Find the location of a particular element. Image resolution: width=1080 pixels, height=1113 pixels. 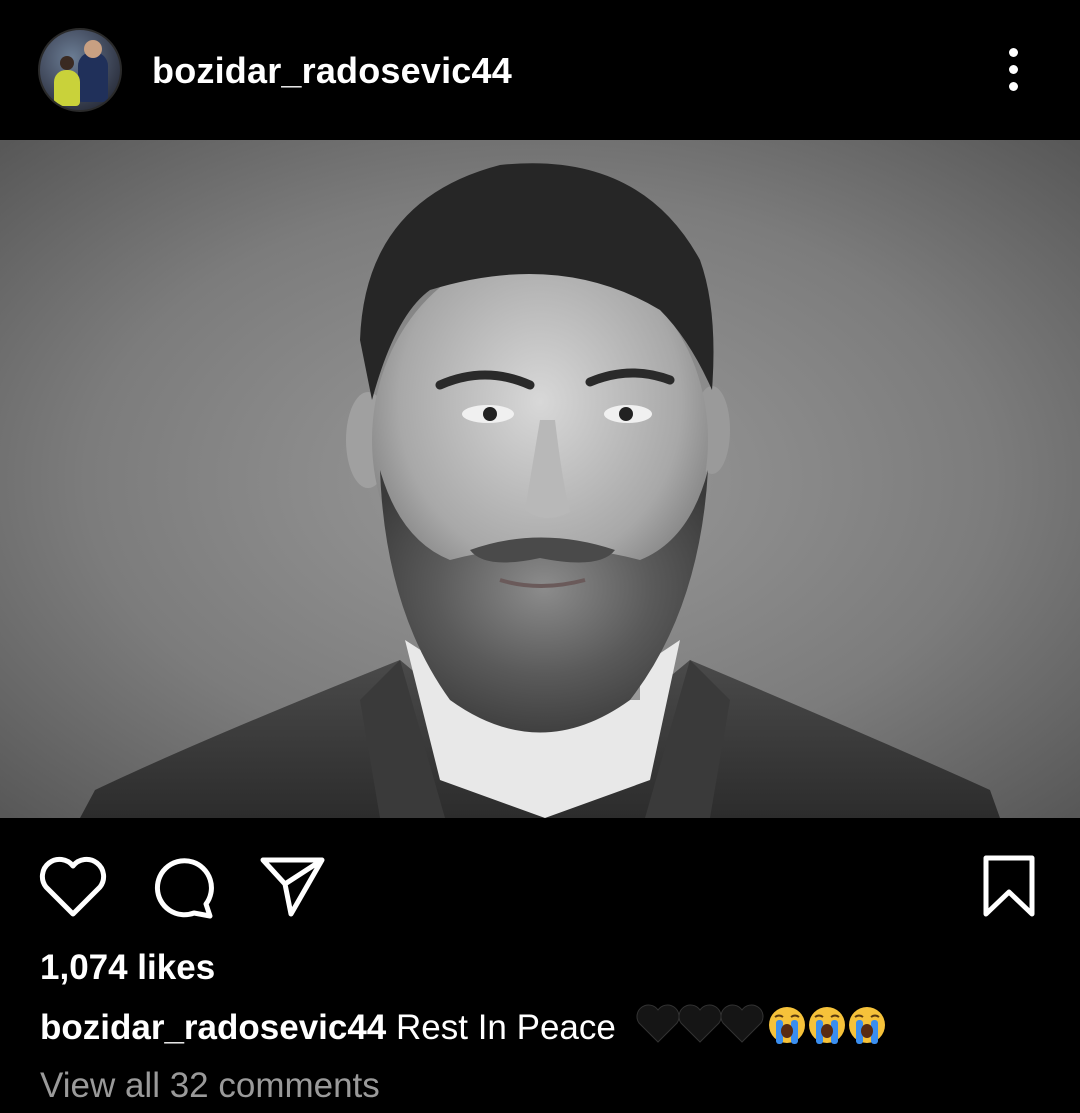

heart-icon is located at coordinates (73, 887).